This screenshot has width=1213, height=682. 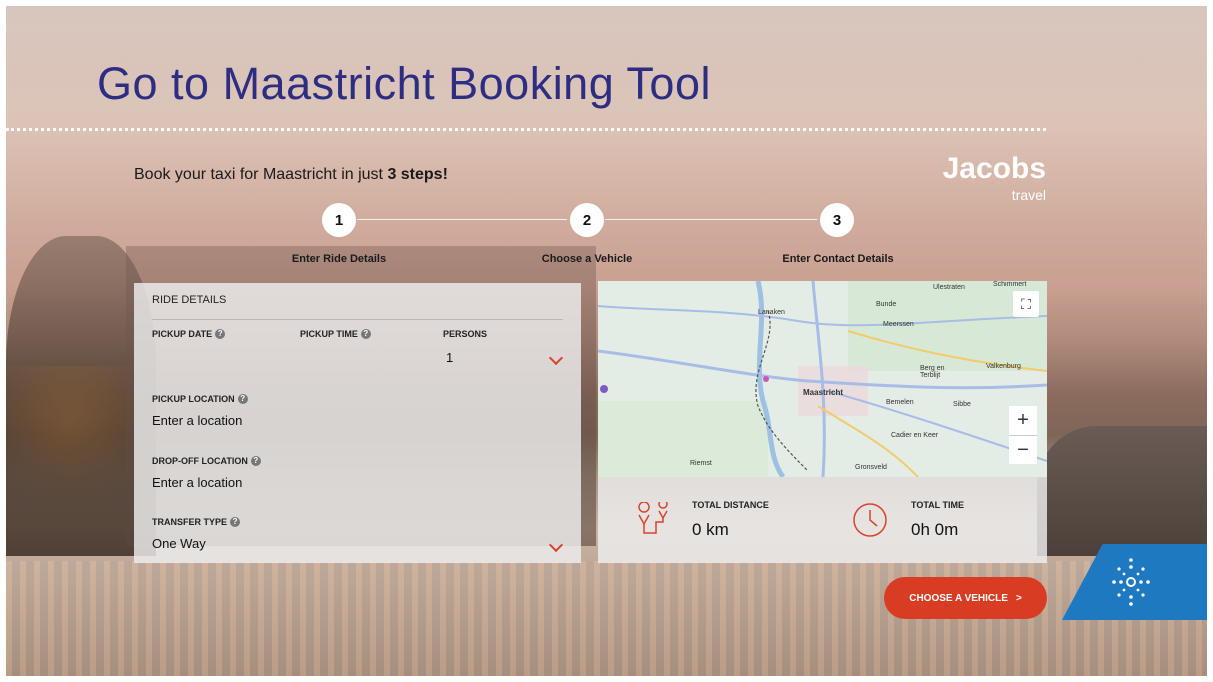 What do you see at coordinates (339, 220) in the screenshot?
I see `step-1-circle: 1` at bounding box center [339, 220].